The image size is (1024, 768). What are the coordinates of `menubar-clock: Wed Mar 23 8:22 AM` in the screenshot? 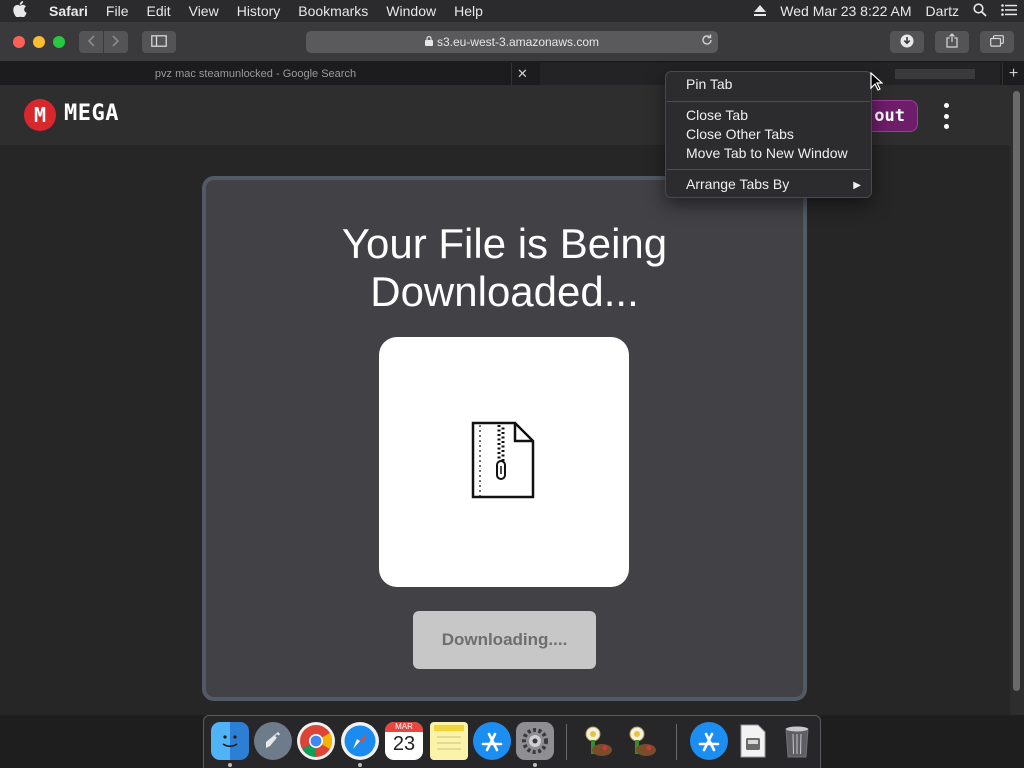 It's located at (845, 11).